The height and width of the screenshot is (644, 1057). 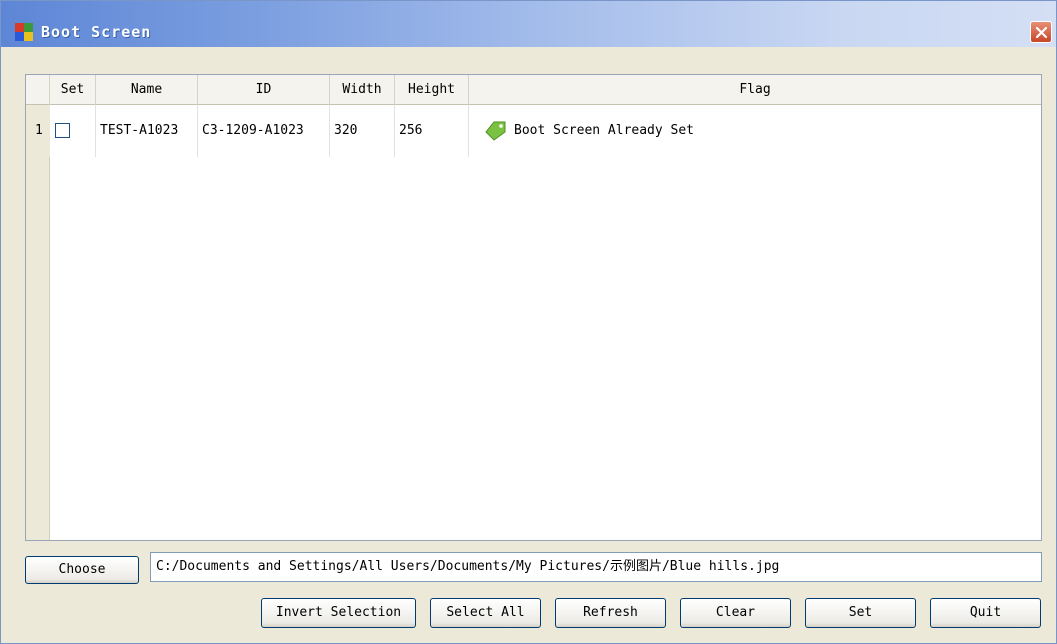 I want to click on clear-button: Clear, so click(x=735, y=613).